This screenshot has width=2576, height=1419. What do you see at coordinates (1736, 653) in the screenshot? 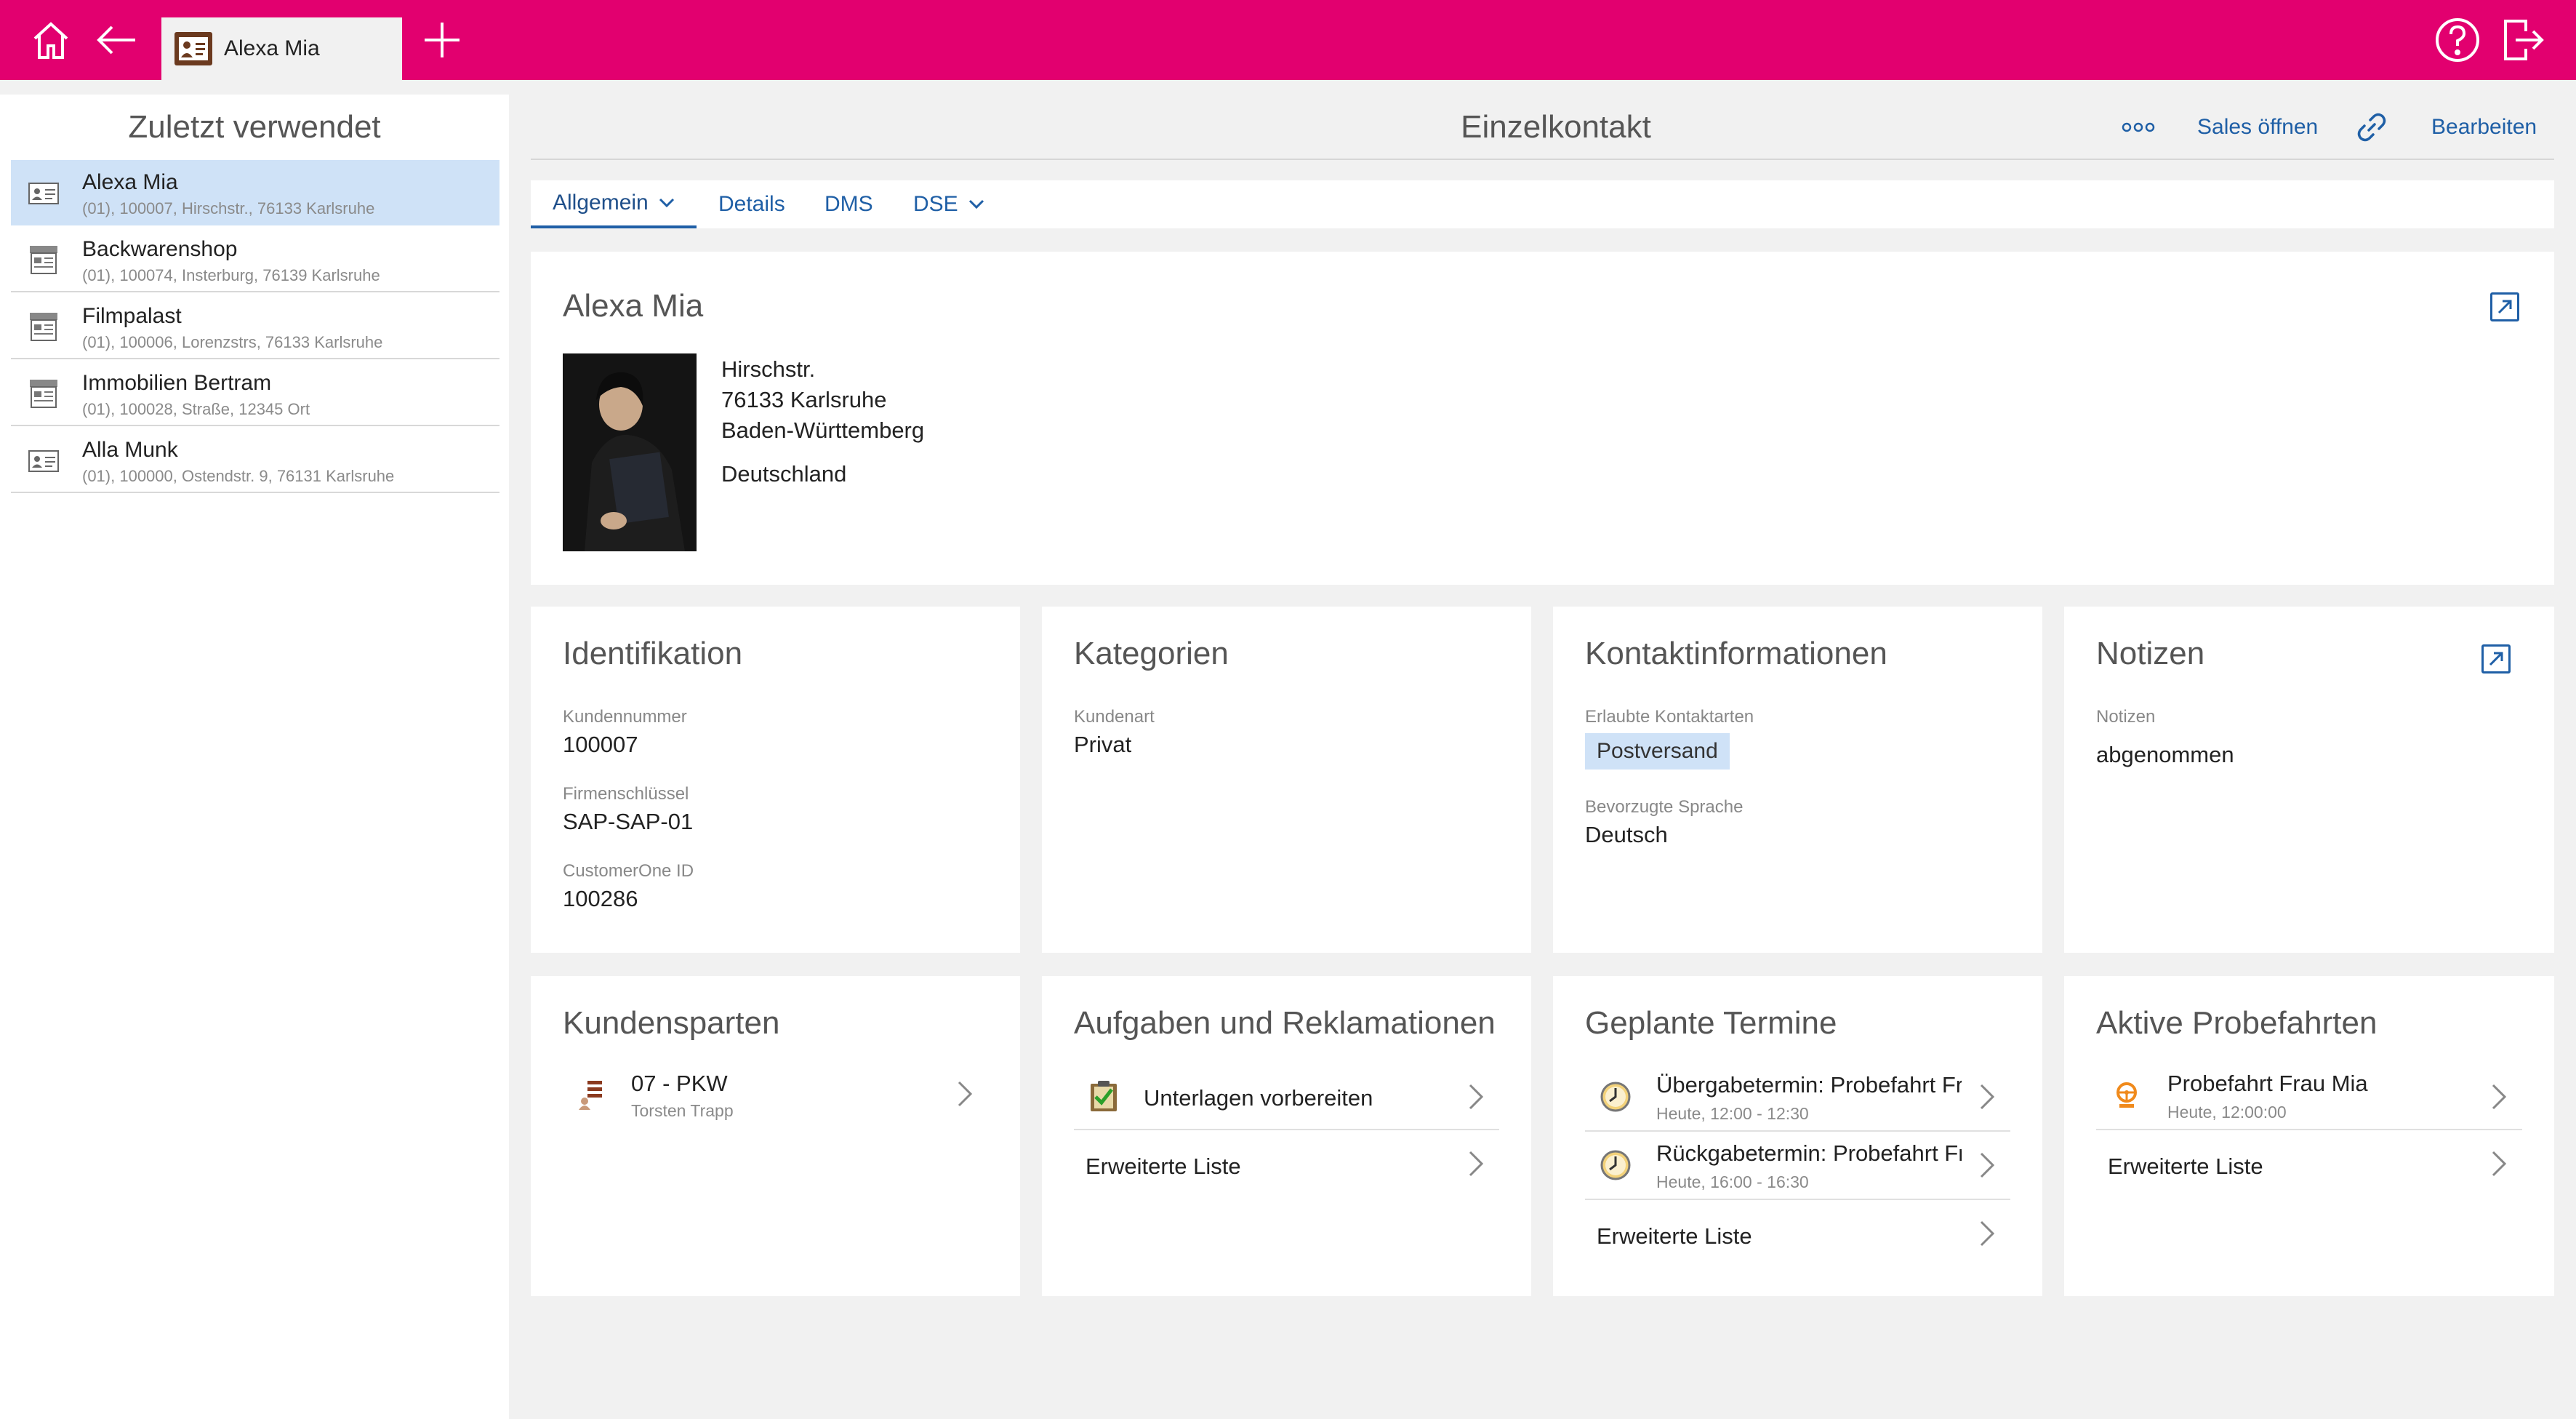
I see `card-title: Kontaktinformationen` at bounding box center [1736, 653].